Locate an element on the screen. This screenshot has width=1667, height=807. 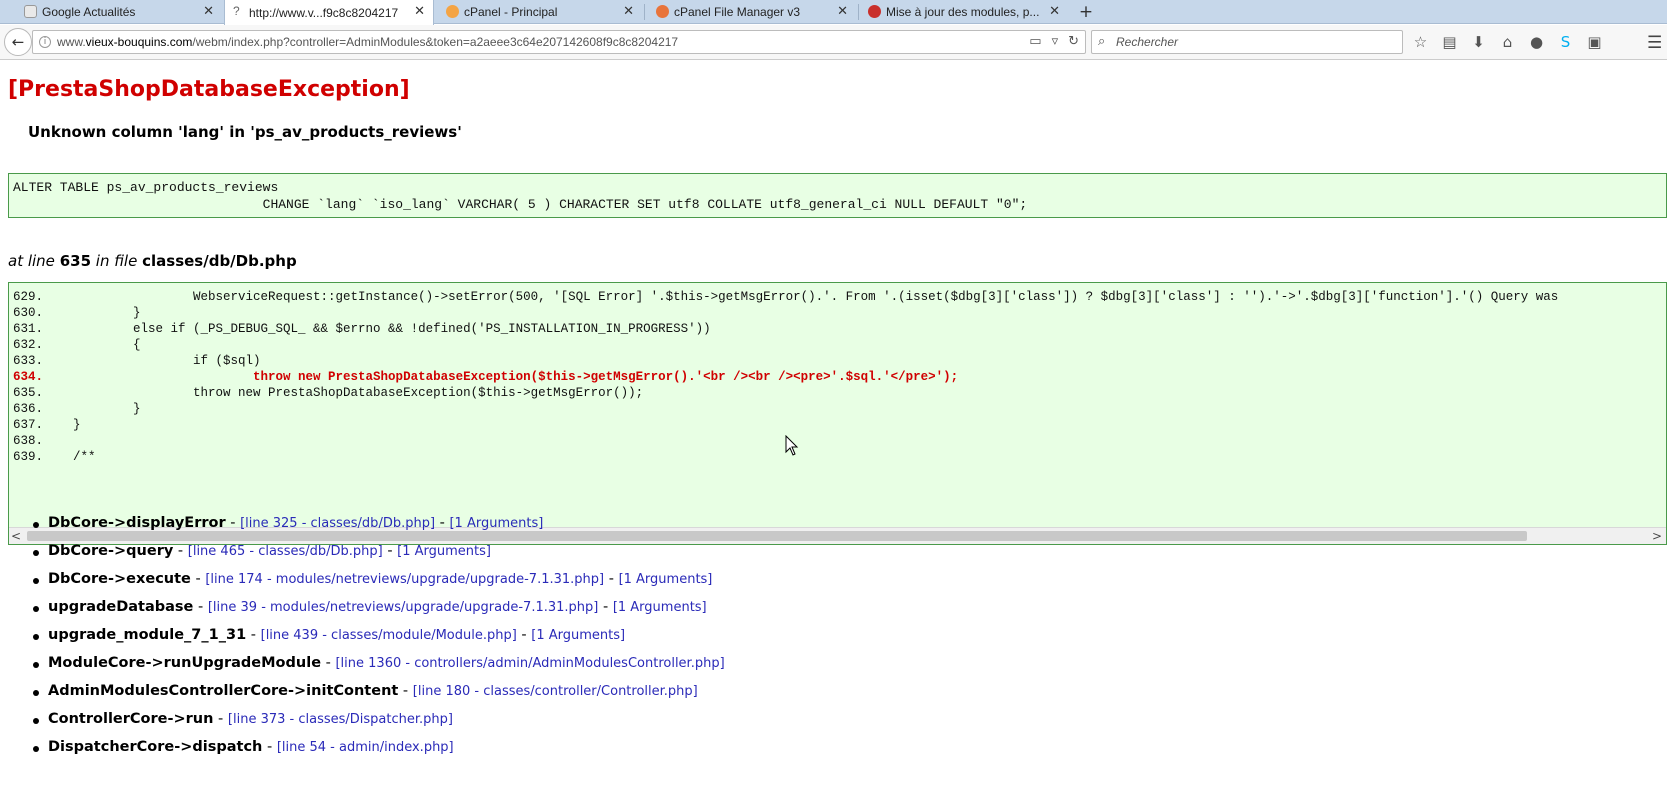
search-bar: ⌕ is located at coordinates (1247, 42).